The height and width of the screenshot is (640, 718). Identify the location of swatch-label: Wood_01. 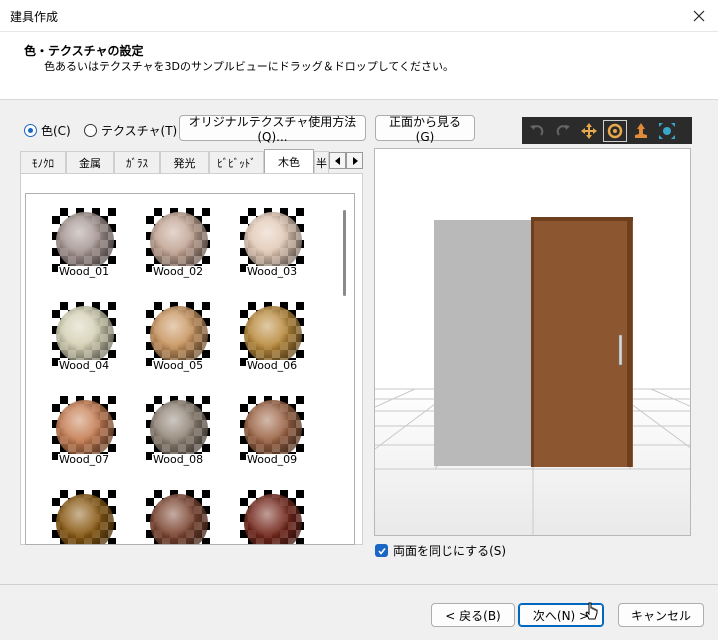
(84, 271).